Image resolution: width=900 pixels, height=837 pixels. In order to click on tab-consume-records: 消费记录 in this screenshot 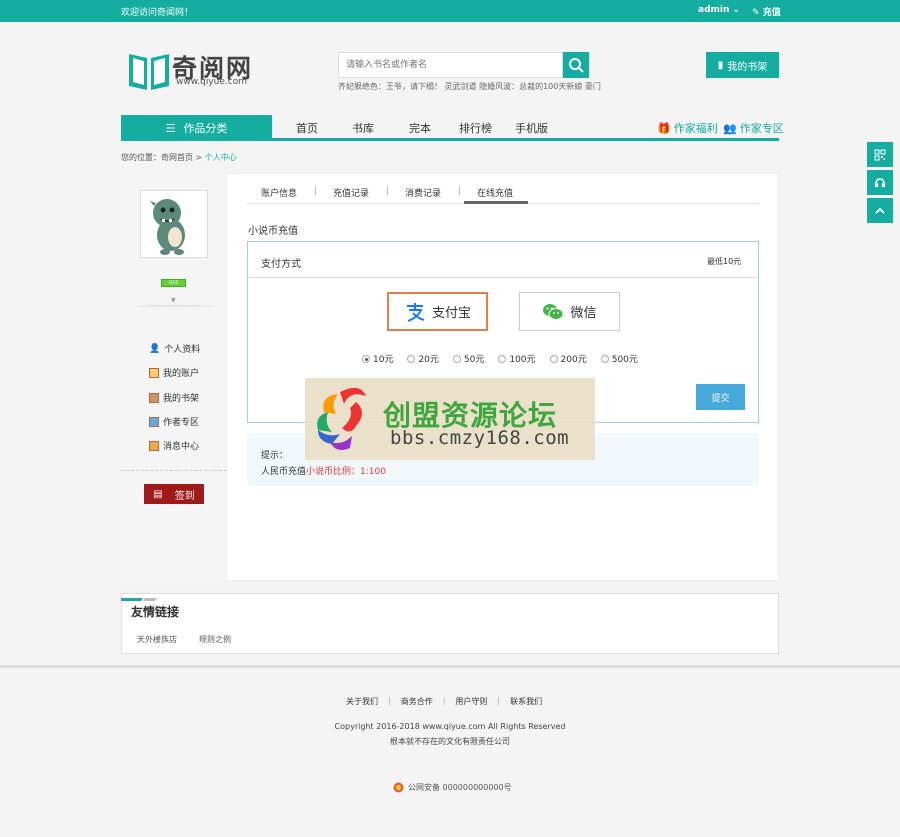, I will do `click(423, 192)`.